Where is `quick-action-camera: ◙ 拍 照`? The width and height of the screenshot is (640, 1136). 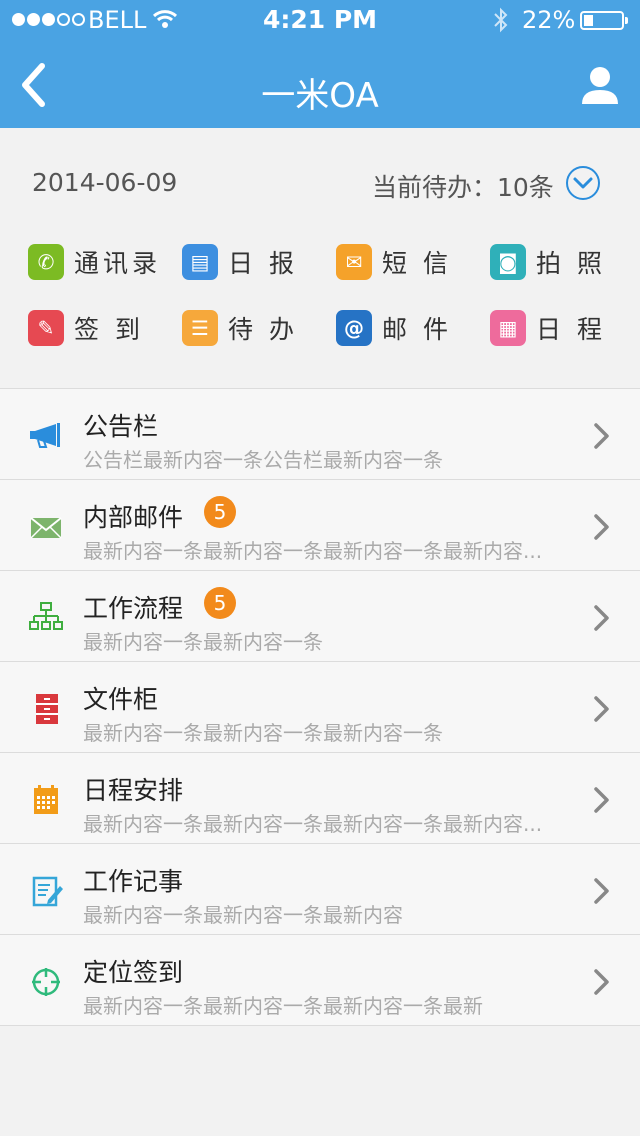
quick-action-camera: ◙ 拍 照 is located at coordinates (548, 262).